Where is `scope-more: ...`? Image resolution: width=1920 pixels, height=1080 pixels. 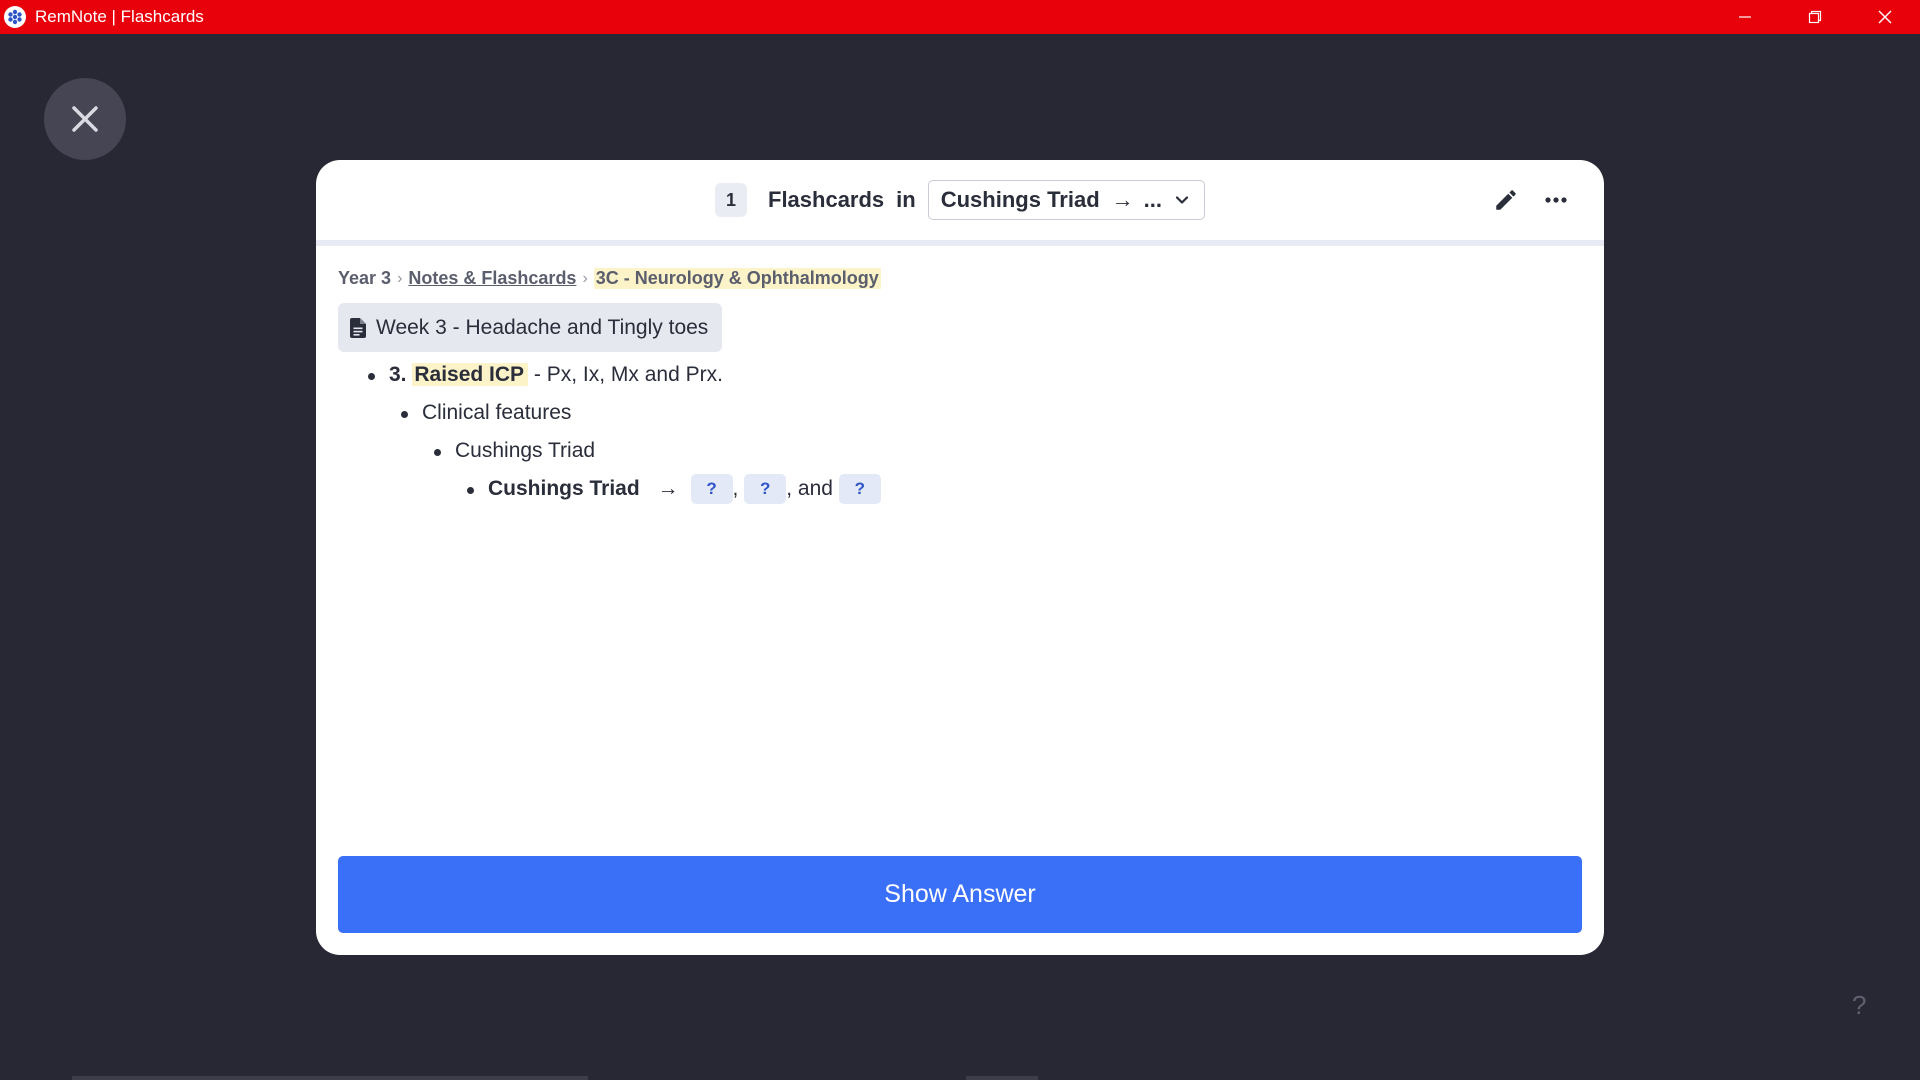
scope-more: ... is located at coordinates (1152, 199).